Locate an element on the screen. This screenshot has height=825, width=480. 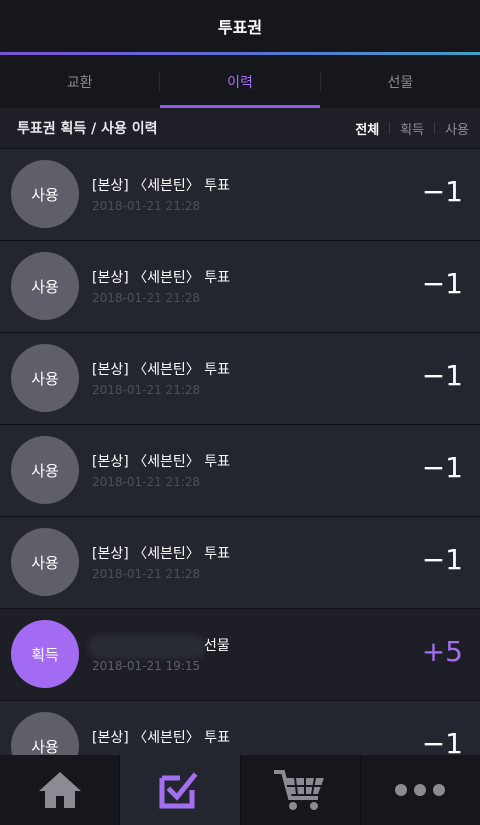
nav-vote is located at coordinates (180, 790).